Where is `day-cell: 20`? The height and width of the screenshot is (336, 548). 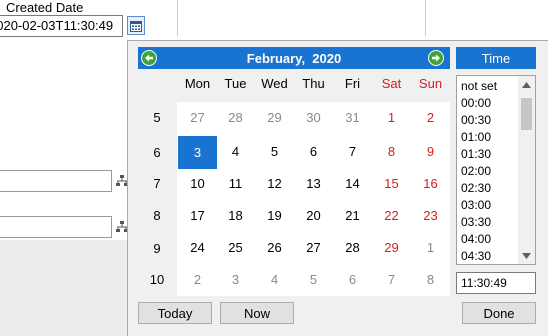
day-cell: 20 is located at coordinates (313, 216).